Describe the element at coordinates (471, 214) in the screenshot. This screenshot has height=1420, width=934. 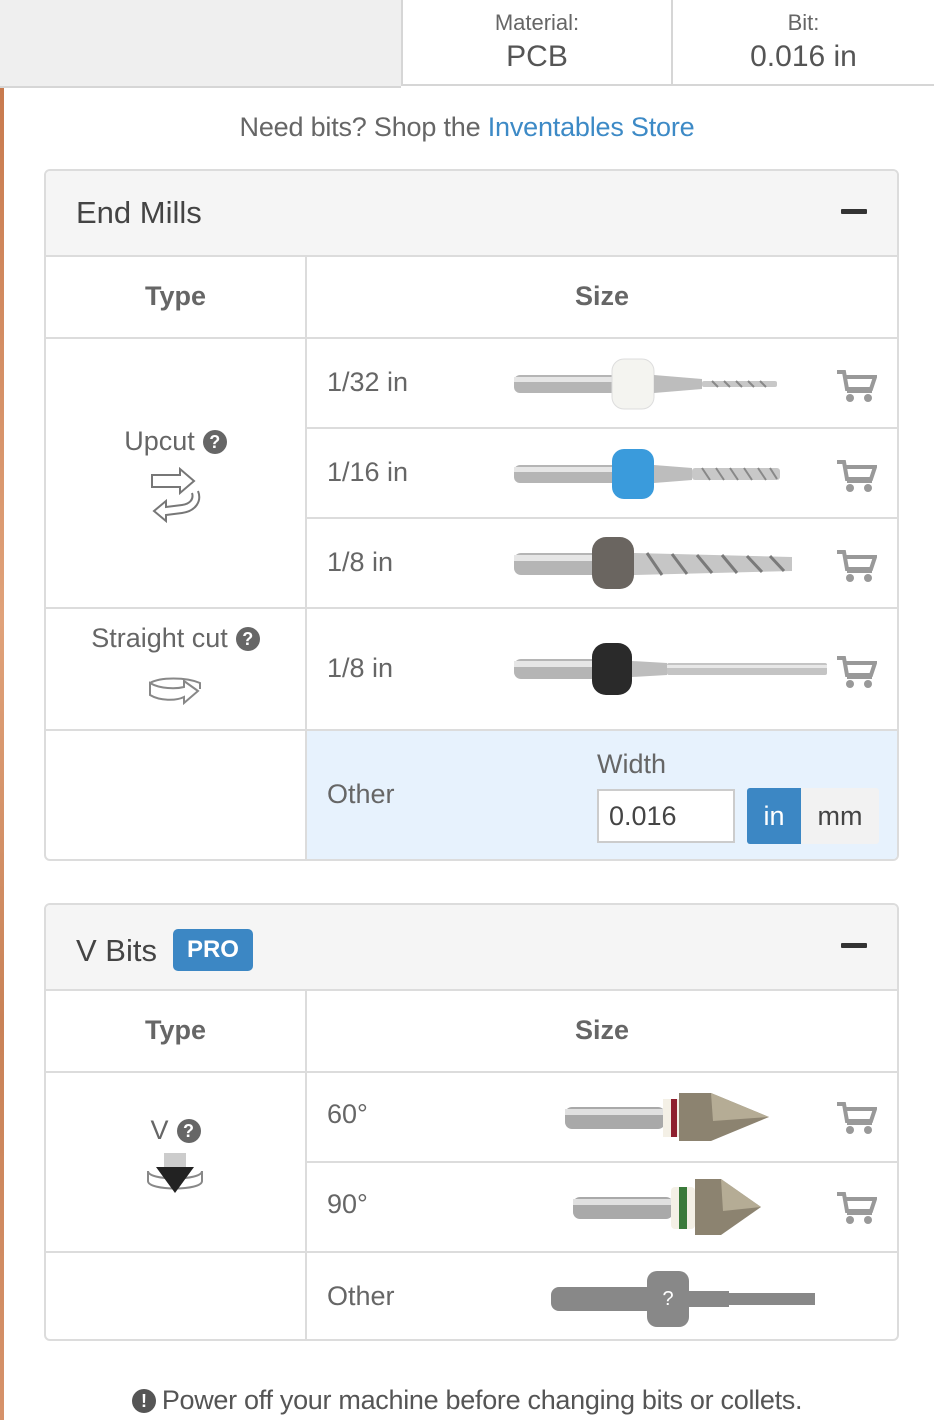
I see `end-mills-header: End Mills` at that location.